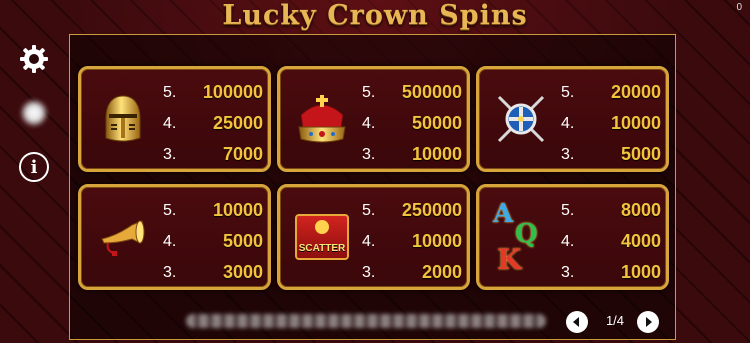 This screenshot has height=343, width=750. What do you see at coordinates (431, 210) in the screenshot?
I see `payout-value: 250000` at bounding box center [431, 210].